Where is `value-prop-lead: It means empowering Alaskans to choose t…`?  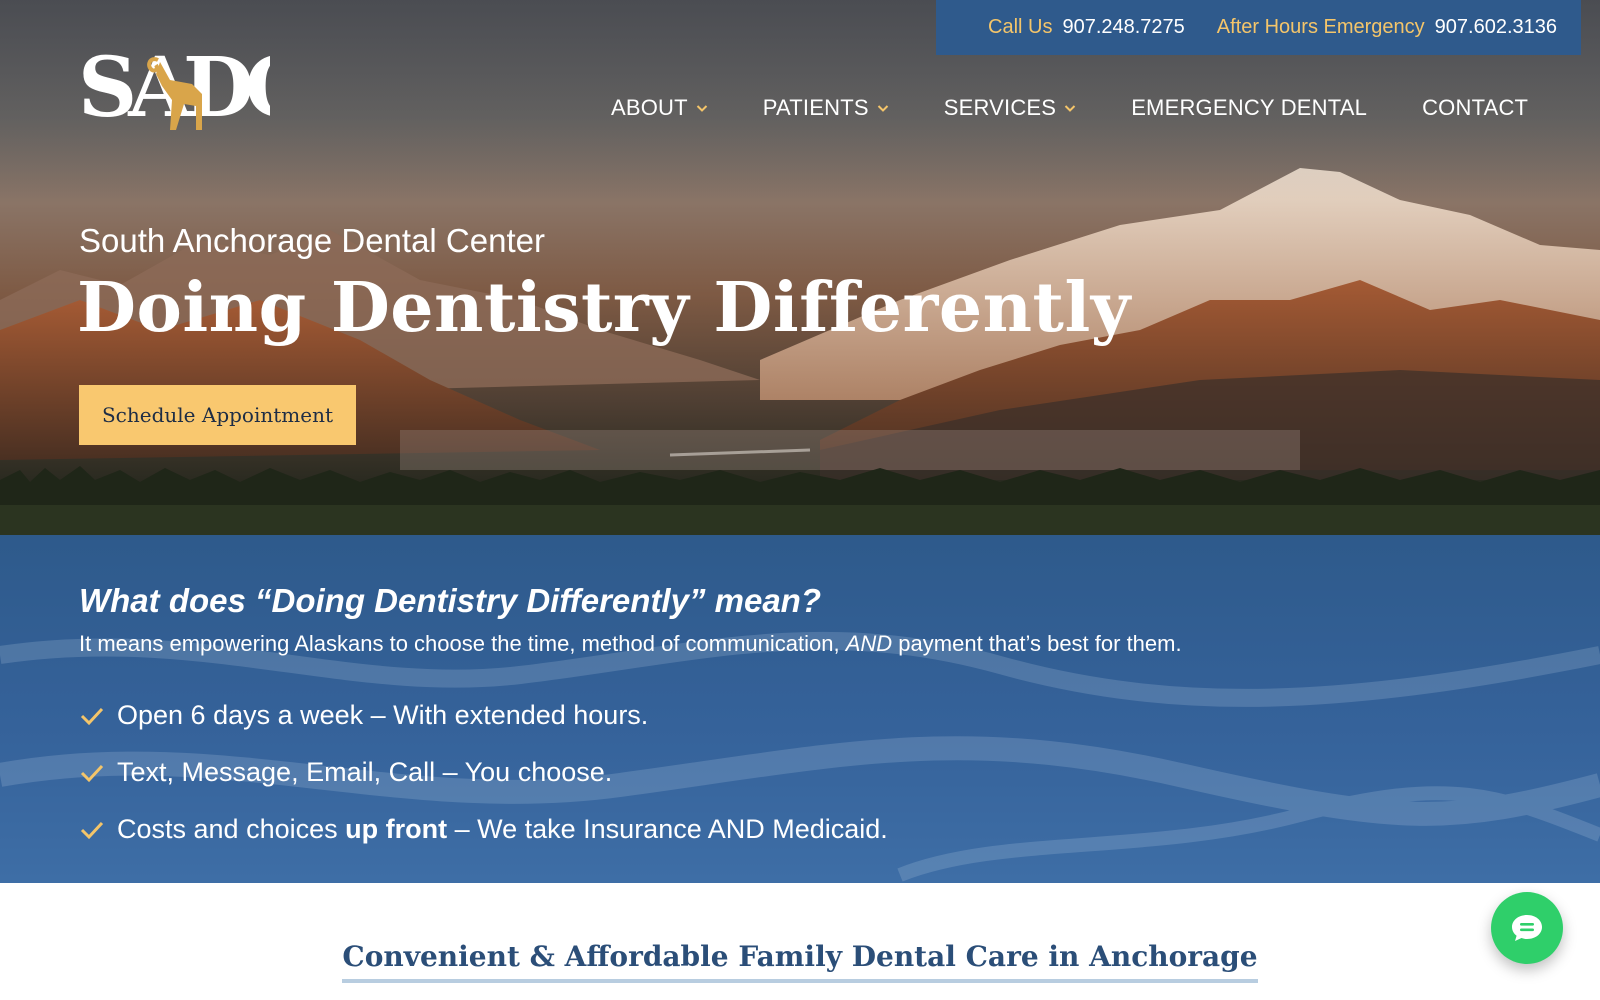 value-prop-lead: It means empowering Alaskans to choose t… is located at coordinates (630, 644).